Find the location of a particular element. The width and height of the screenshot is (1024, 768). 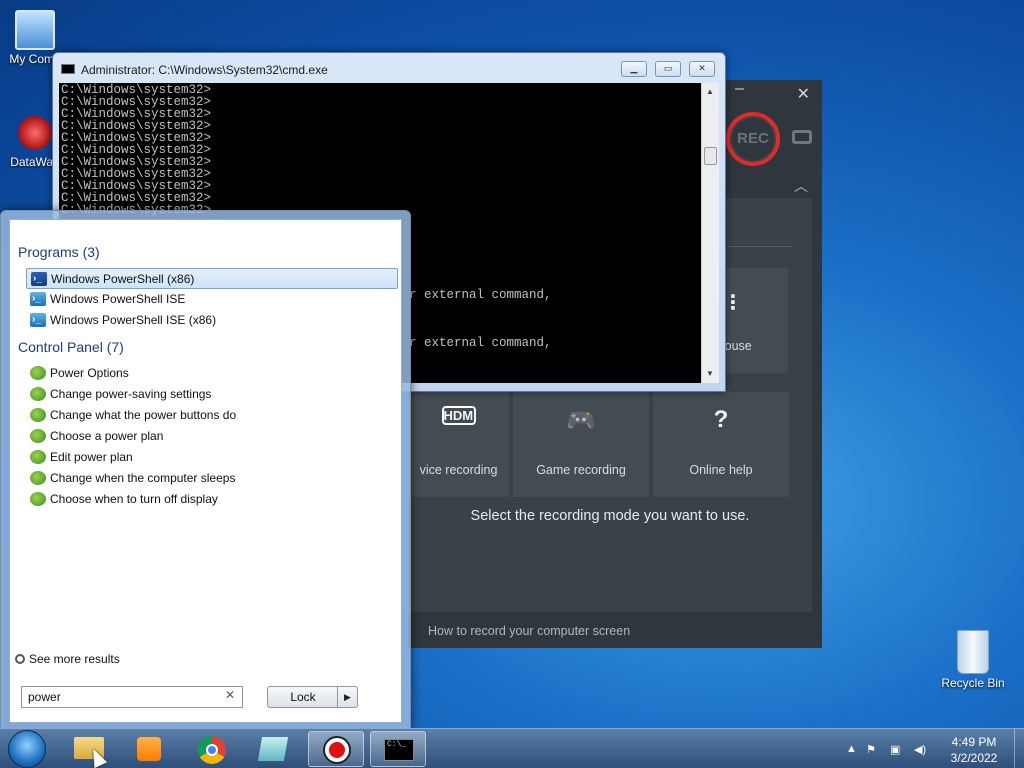

taskbar-app is located at coordinates (274, 749).